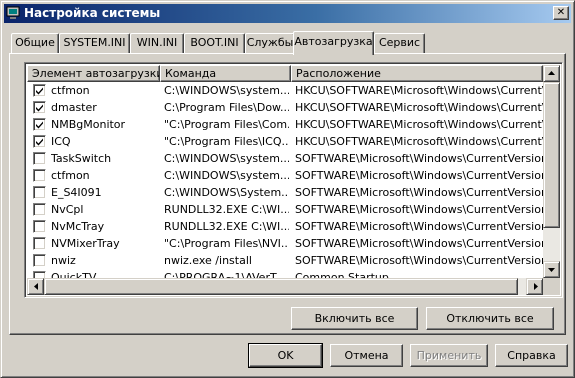  Describe the element at coordinates (88, 124) in the screenshot. I see `startup-item-name: NMBgMonitor` at that location.